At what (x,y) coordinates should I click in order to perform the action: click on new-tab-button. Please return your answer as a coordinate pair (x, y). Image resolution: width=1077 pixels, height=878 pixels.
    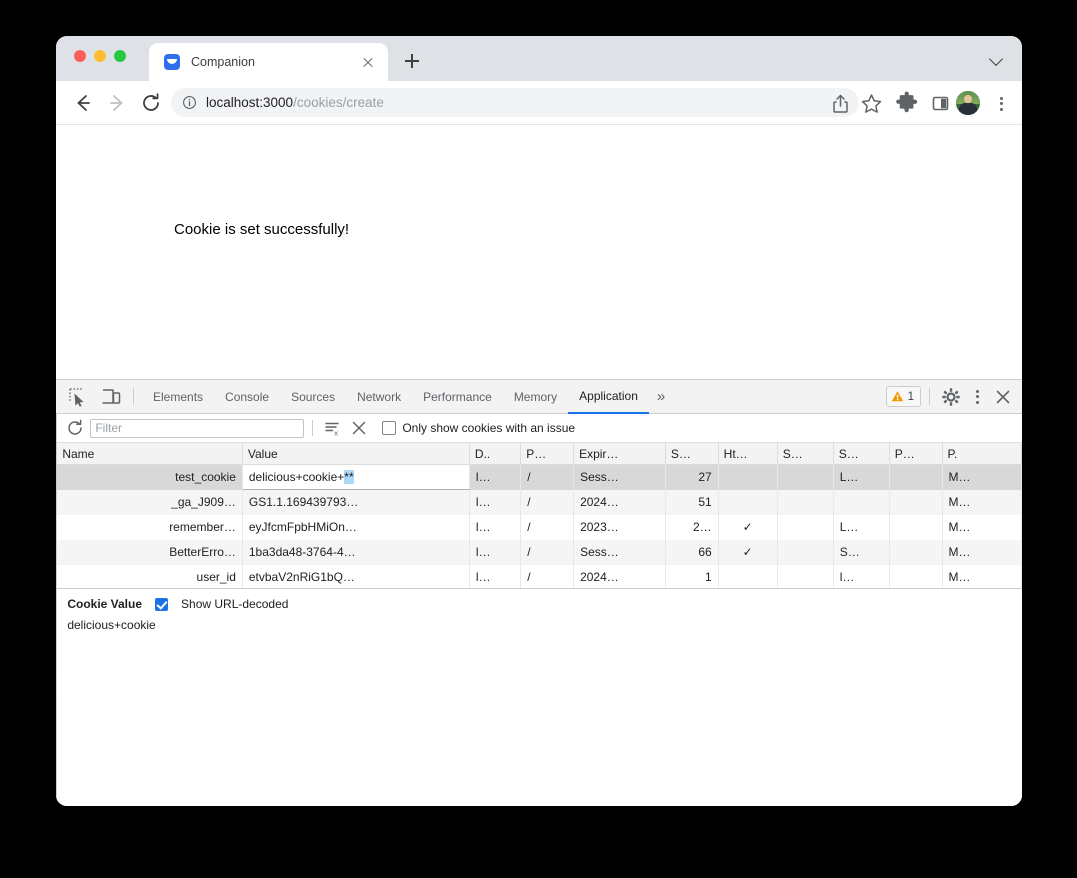
    Looking at the image, I should click on (412, 61).